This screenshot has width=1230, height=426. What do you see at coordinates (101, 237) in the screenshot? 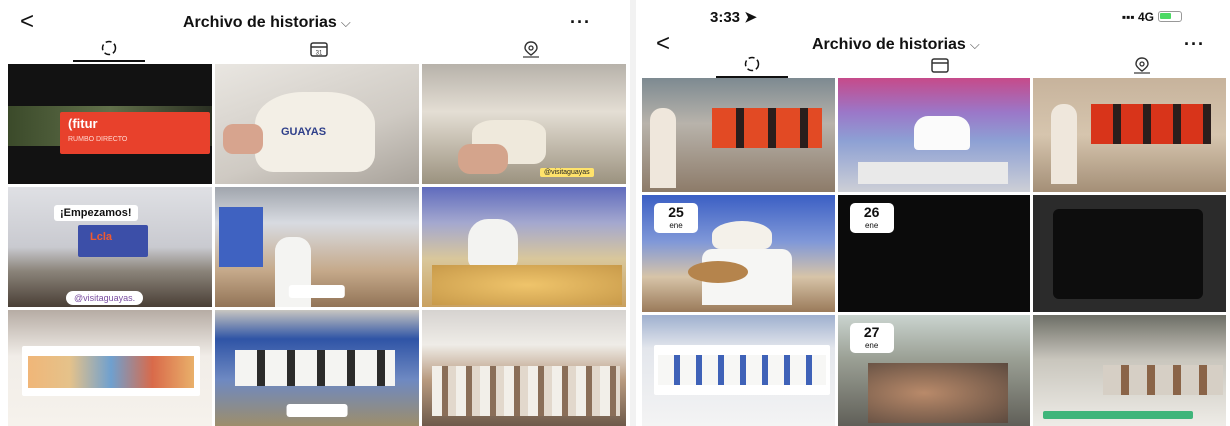
I see `stage-sign-text: Lcla` at bounding box center [101, 237].